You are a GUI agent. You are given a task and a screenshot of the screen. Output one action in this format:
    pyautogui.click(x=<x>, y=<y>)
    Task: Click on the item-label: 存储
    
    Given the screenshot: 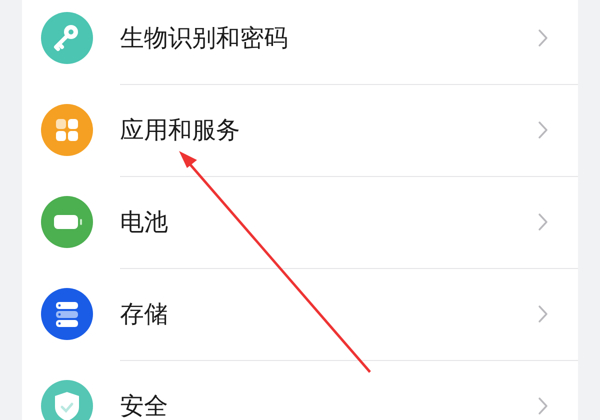 What is the action you would take?
    pyautogui.click(x=144, y=314)
    